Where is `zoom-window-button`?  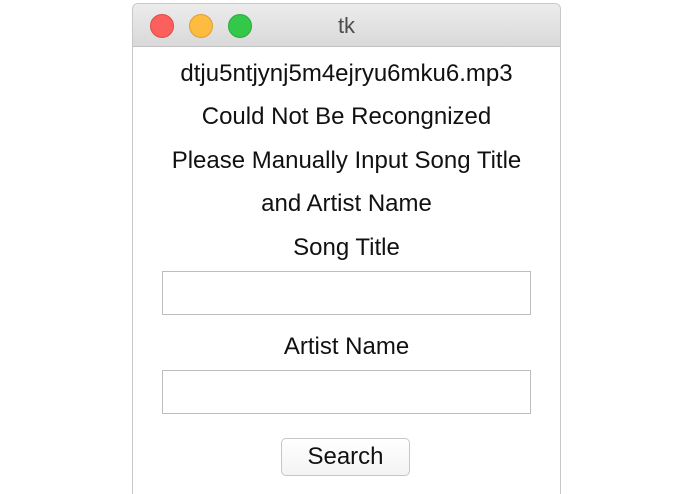 zoom-window-button is located at coordinates (240, 26).